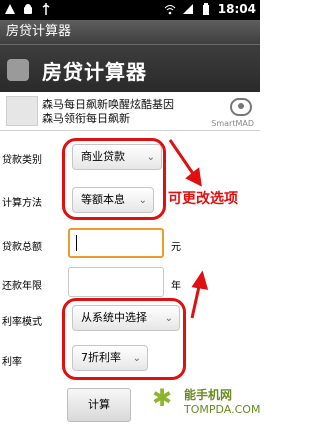 This screenshot has height=432, width=320. What do you see at coordinates (46, 9) in the screenshot?
I see `usb-icon` at bounding box center [46, 9].